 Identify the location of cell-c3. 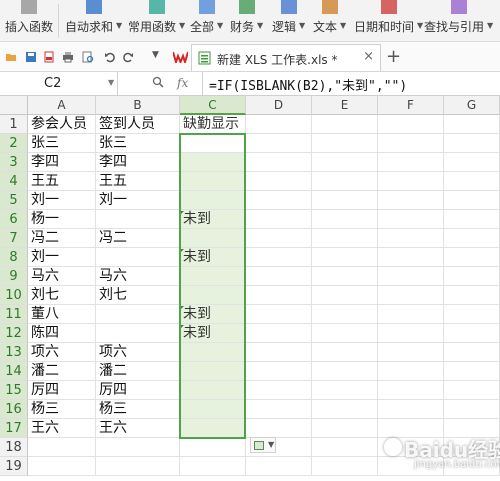
(213, 162).